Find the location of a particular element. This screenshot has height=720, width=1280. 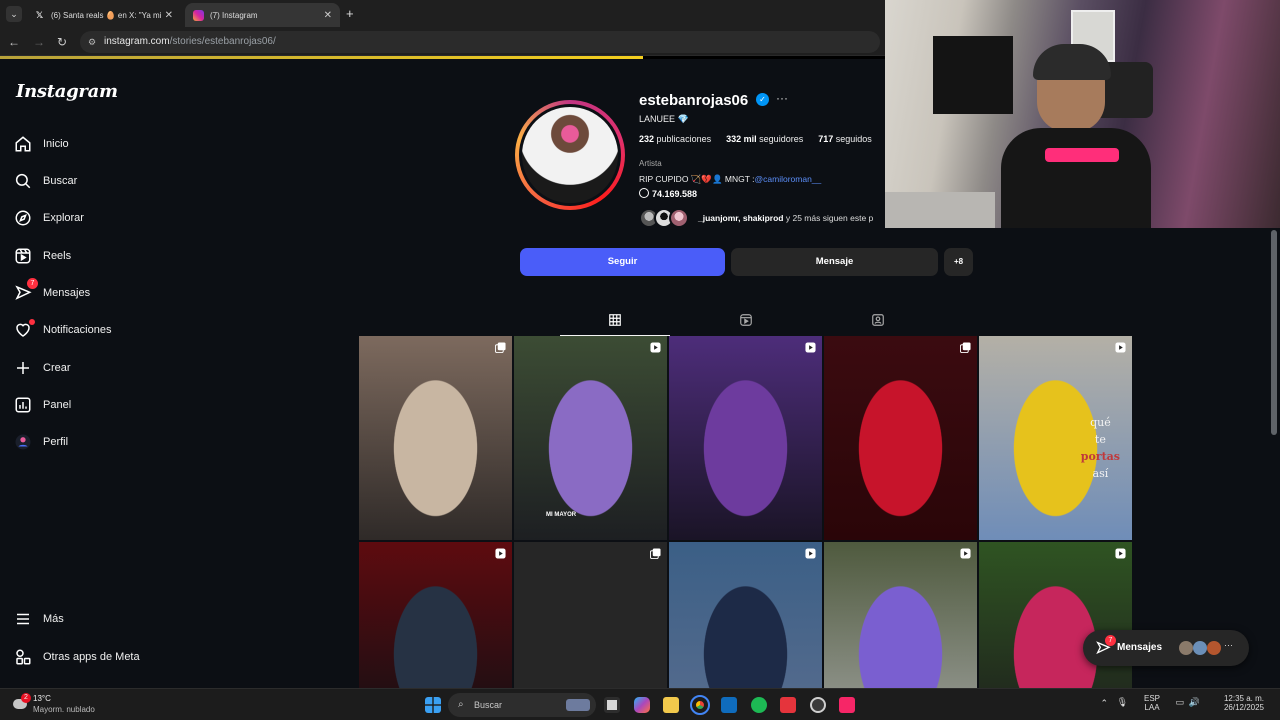

follow-button: Seguir is located at coordinates (622, 262).